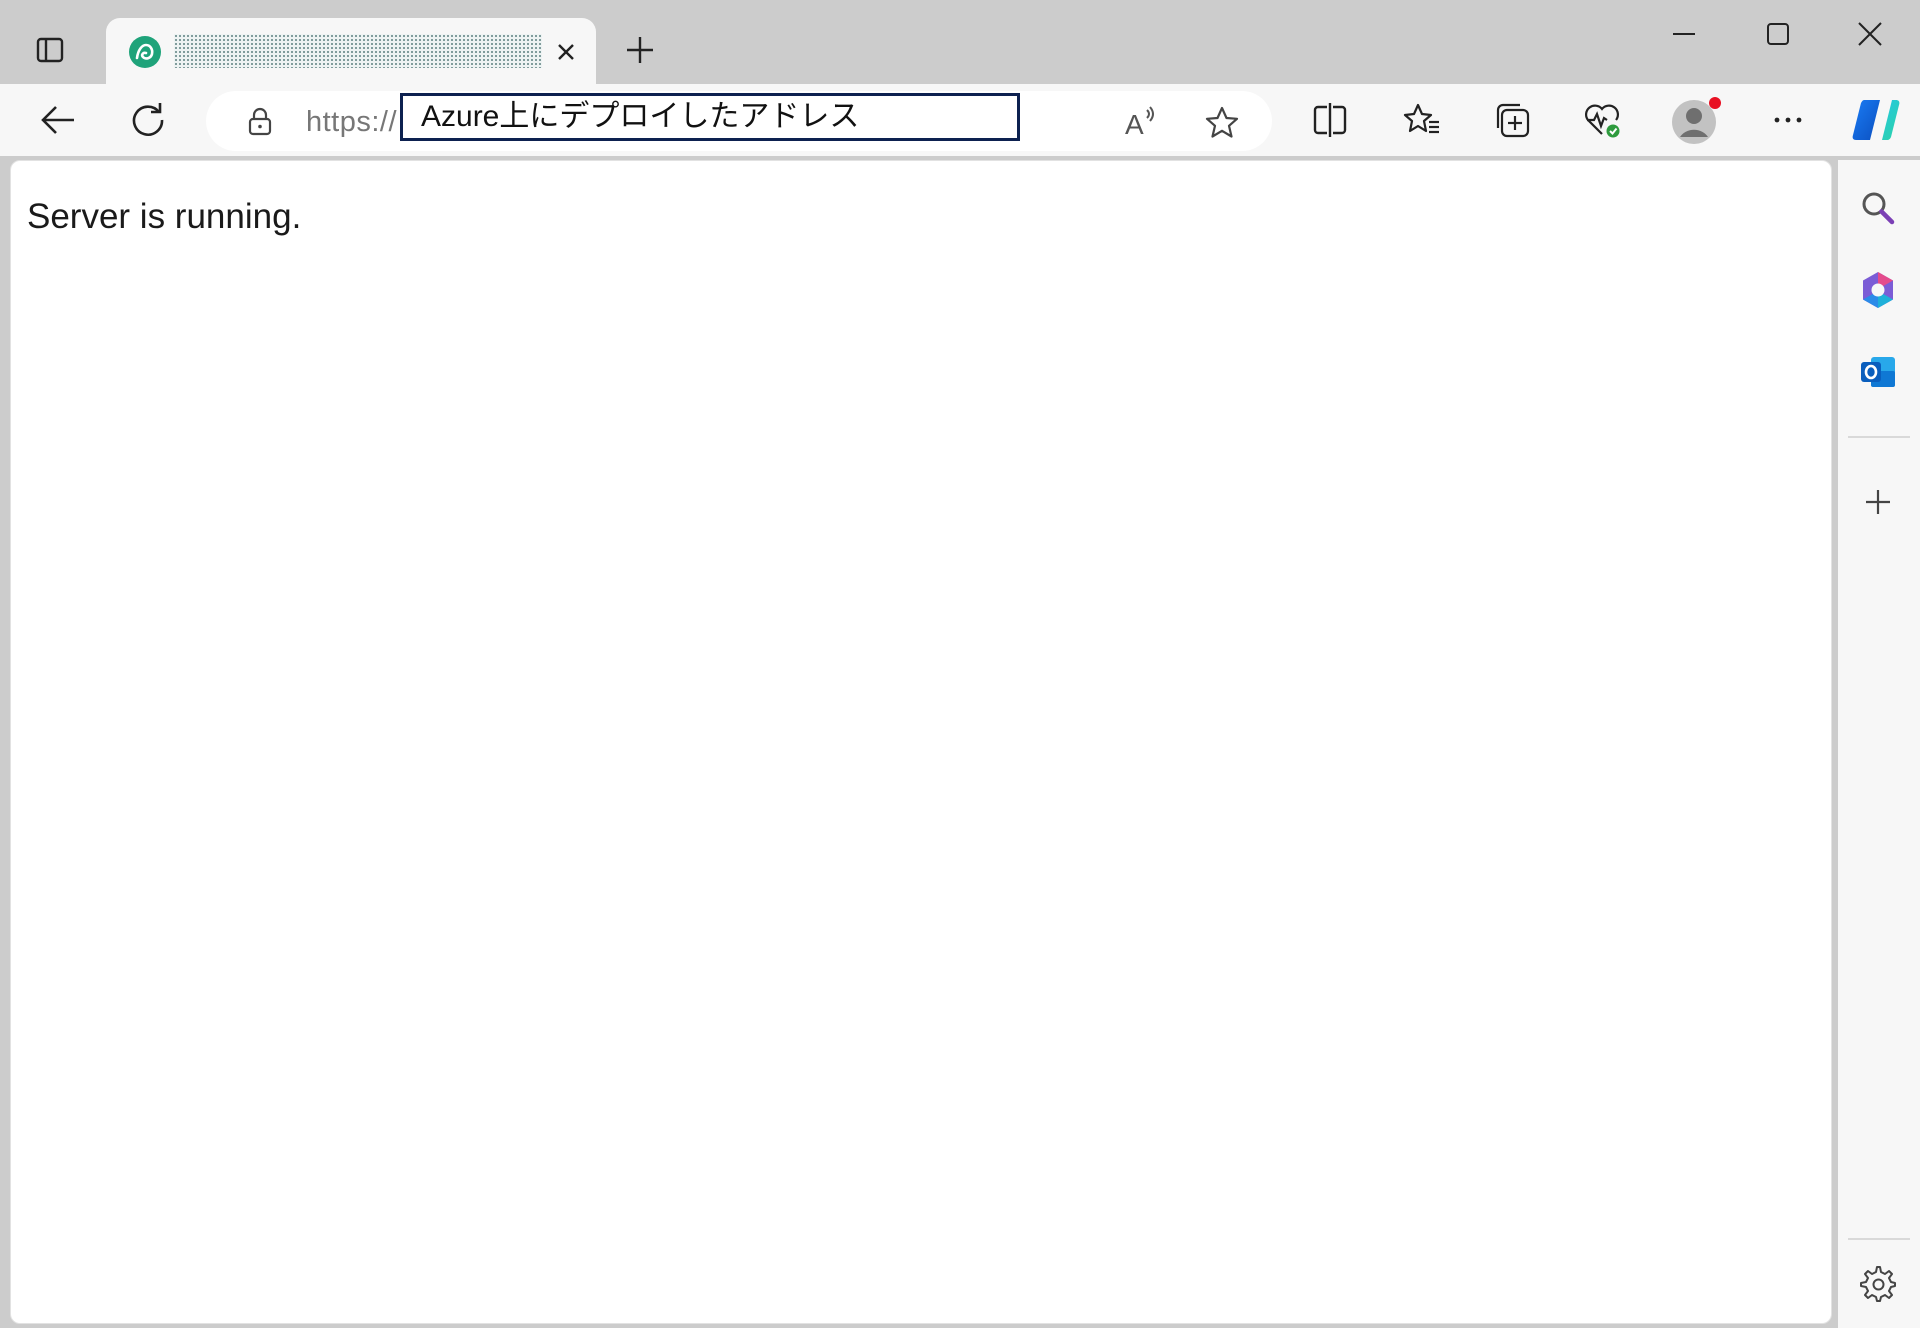 This screenshot has width=1920, height=1328. Describe the element at coordinates (145, 52) in the screenshot. I see `app-service-logo-icon` at that location.